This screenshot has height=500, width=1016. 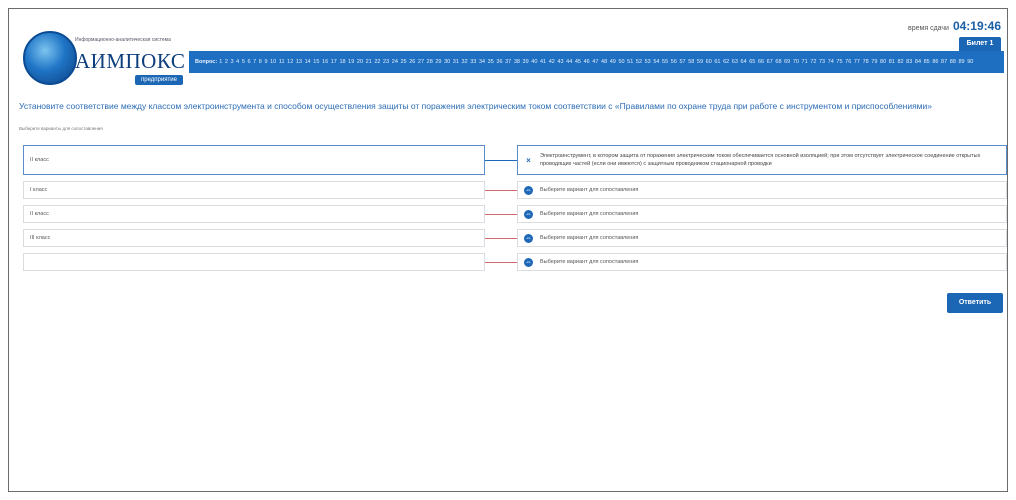 What do you see at coordinates (377, 62) in the screenshot?
I see `question-link: 22` at bounding box center [377, 62].